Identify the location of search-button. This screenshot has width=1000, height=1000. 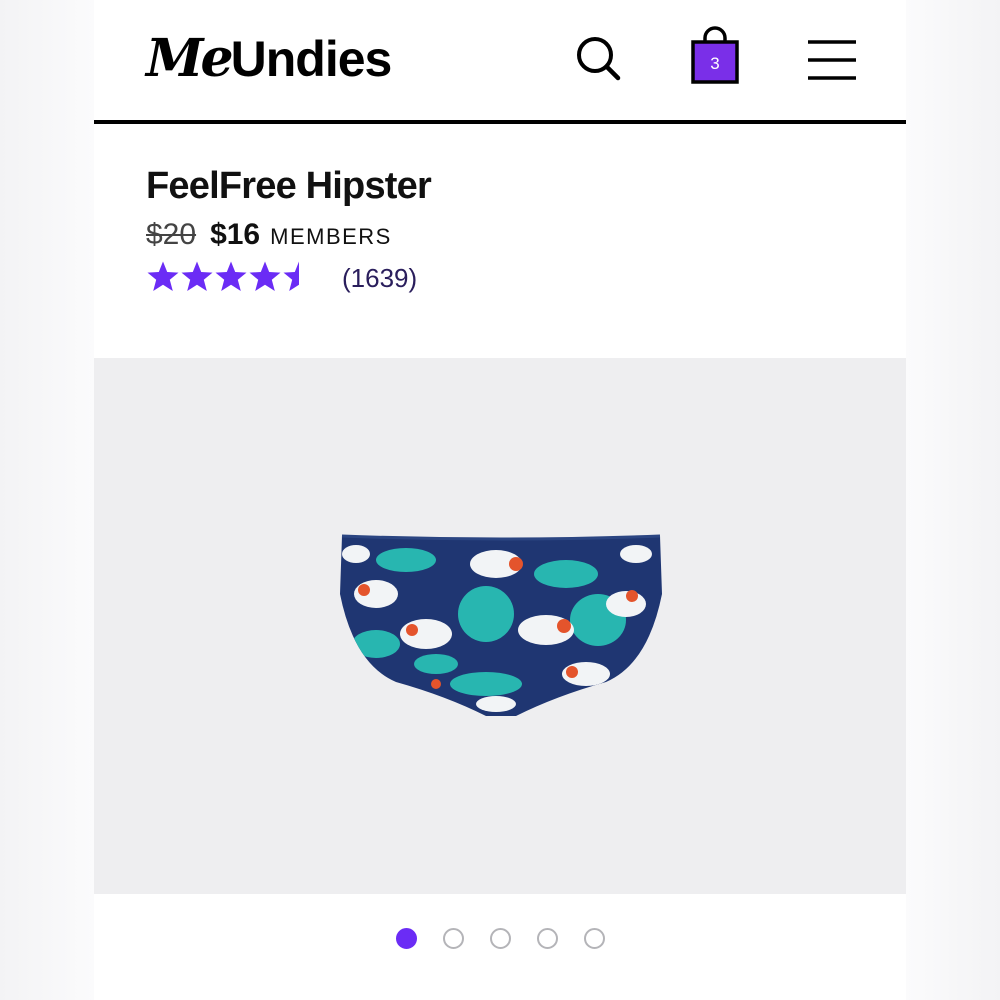
(599, 59).